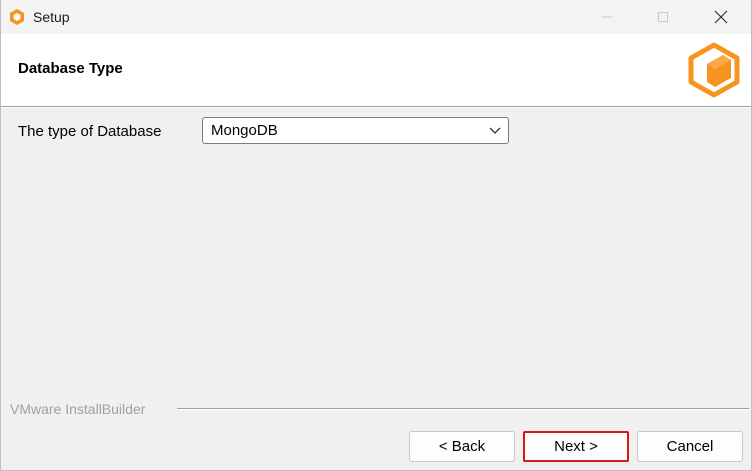 This screenshot has width=752, height=471. I want to click on cancel-button: Cancel, so click(690, 446).